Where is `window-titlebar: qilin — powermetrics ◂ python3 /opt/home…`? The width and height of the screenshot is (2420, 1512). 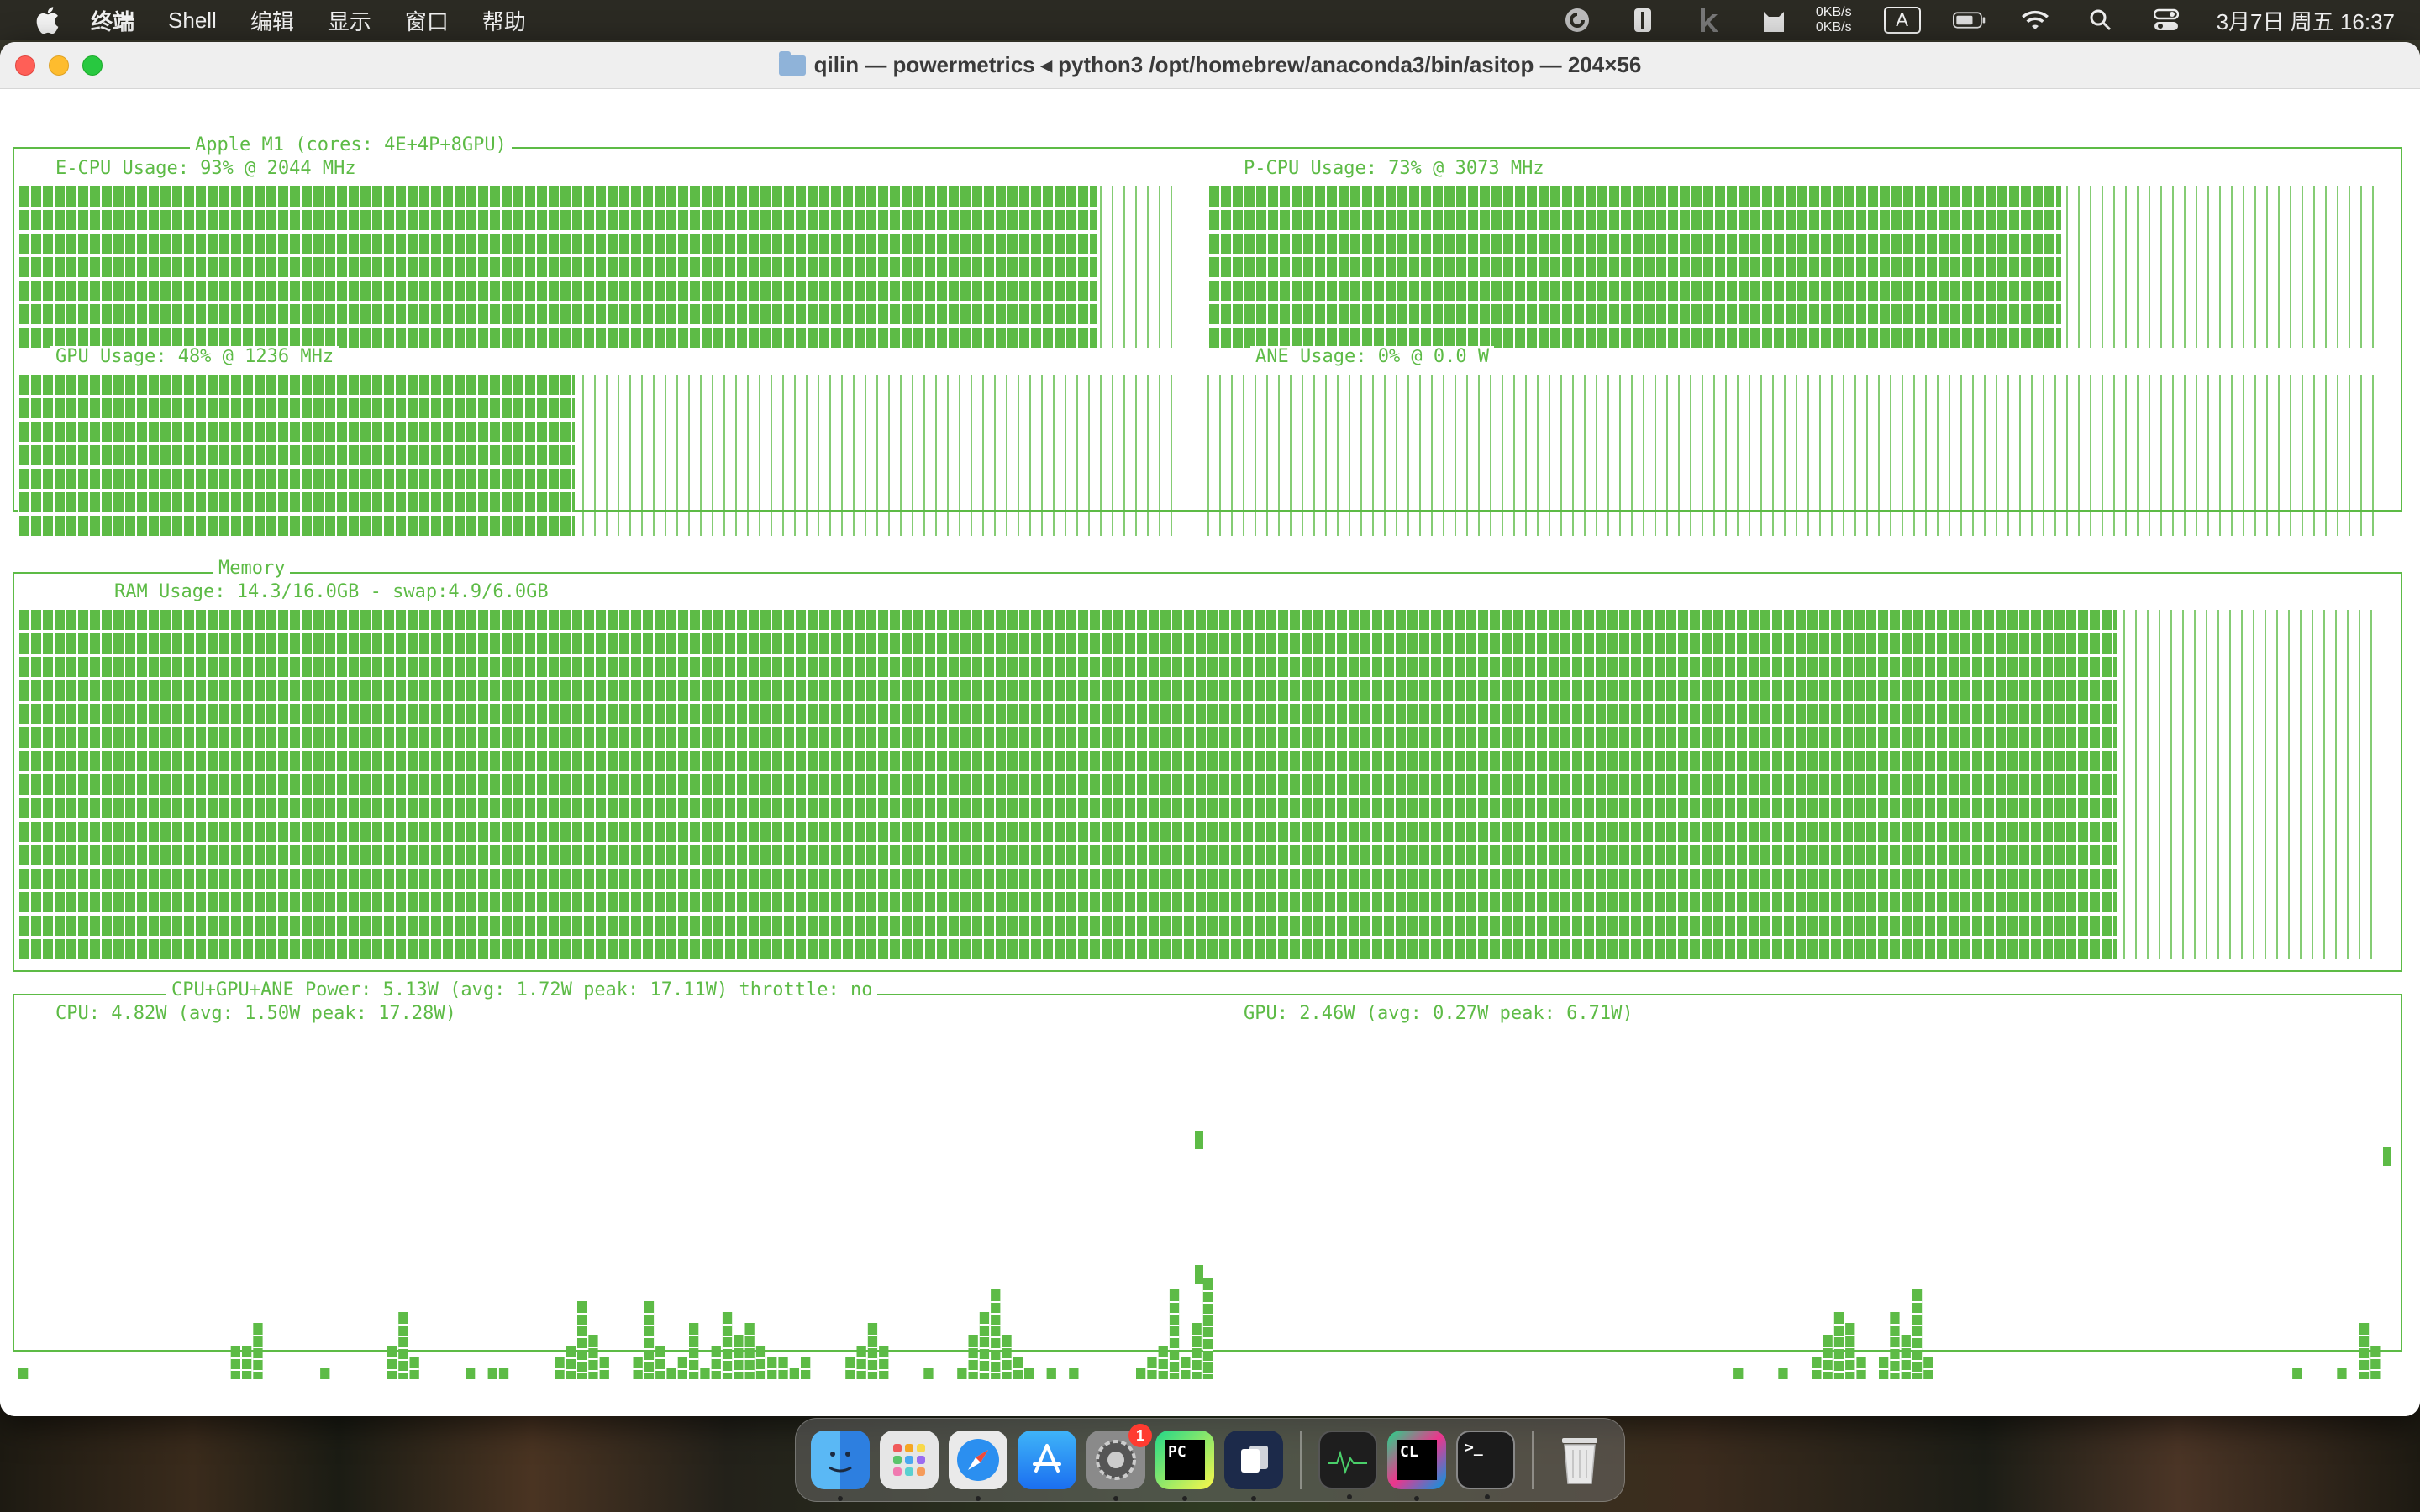 window-titlebar: qilin — powermetrics ◂ python3 /opt/home… is located at coordinates (1210, 65).